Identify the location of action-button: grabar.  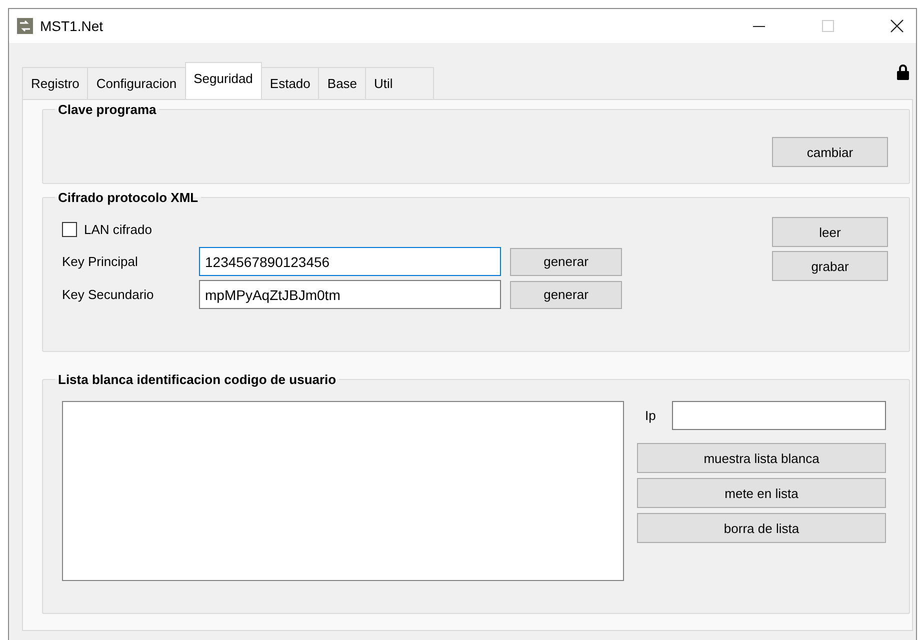
(830, 266).